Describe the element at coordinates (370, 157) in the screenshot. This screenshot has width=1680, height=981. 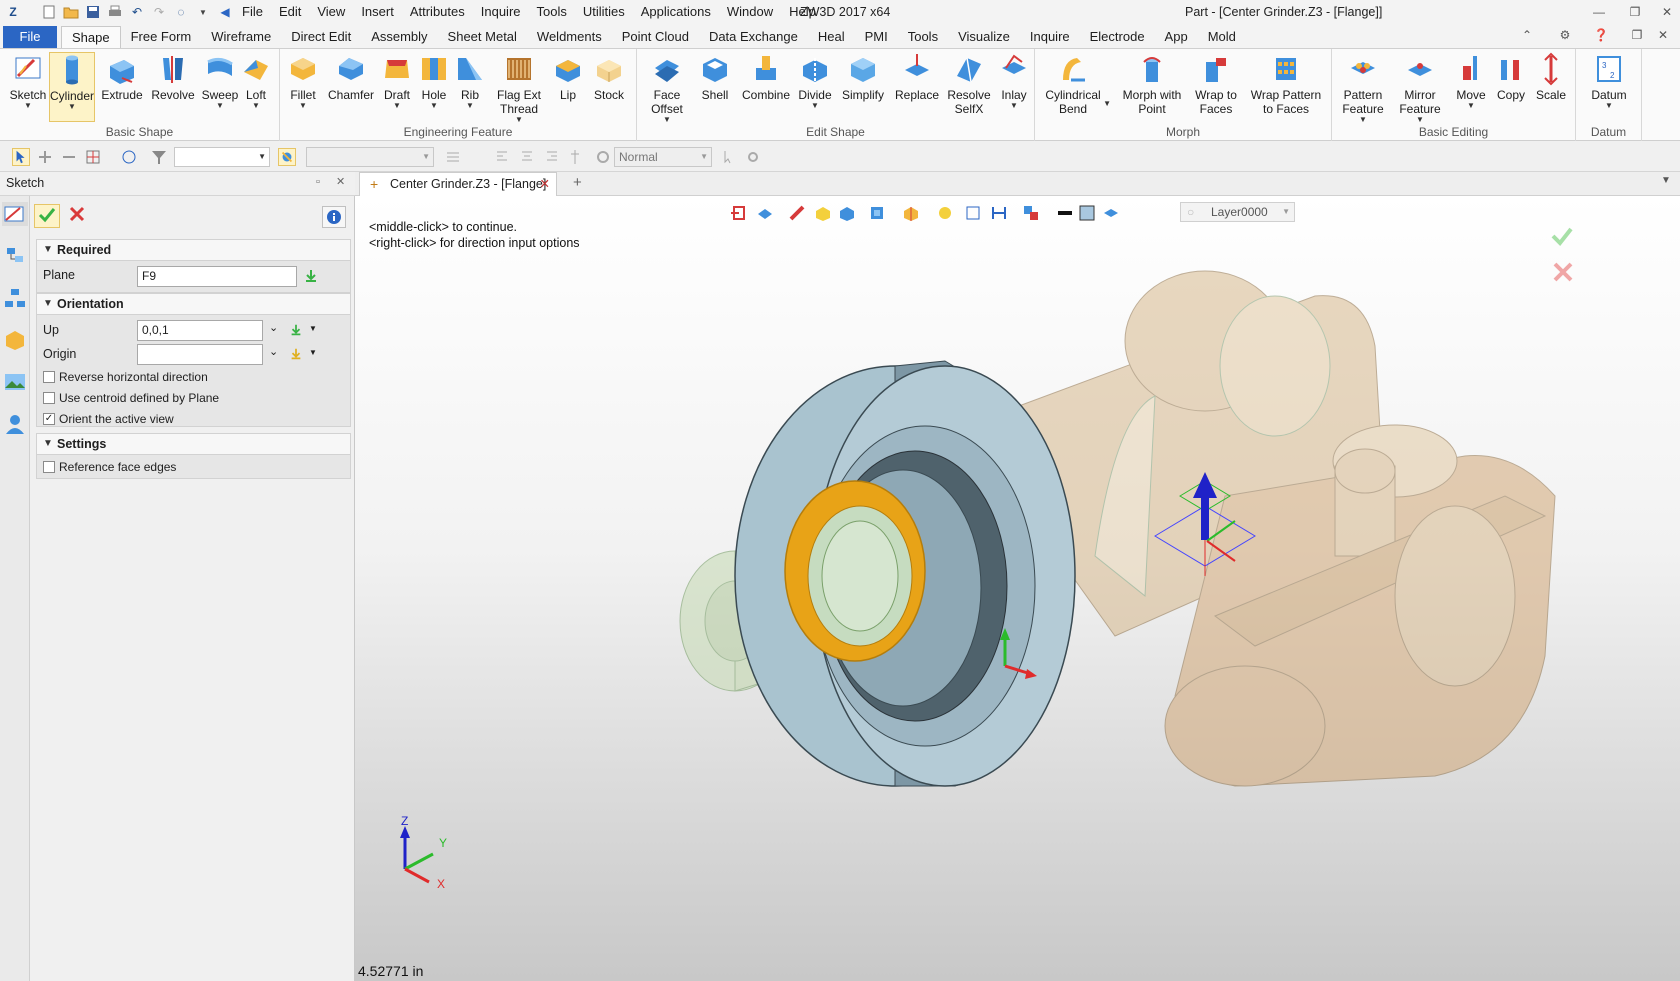
I see `selection-combo: ▼` at that location.